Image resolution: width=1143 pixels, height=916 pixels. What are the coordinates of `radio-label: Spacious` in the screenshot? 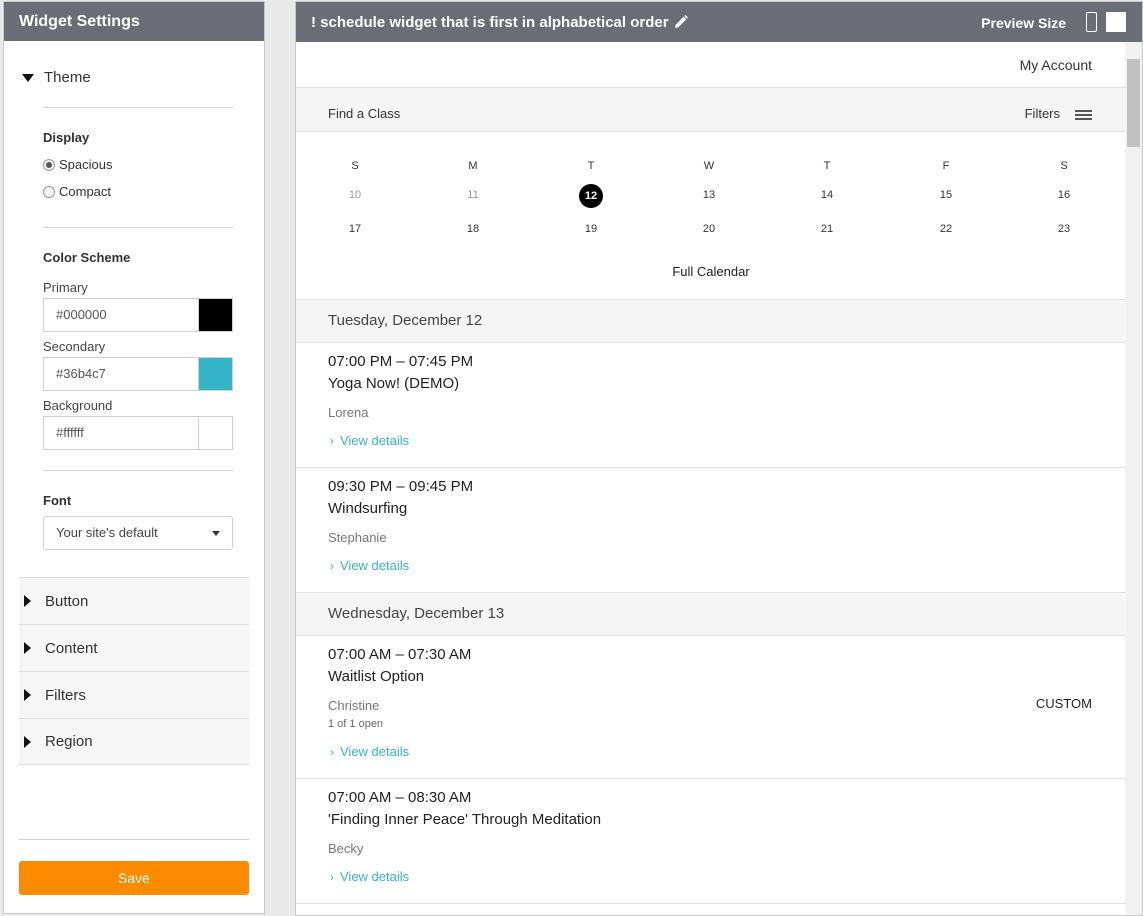 It's located at (86, 164).